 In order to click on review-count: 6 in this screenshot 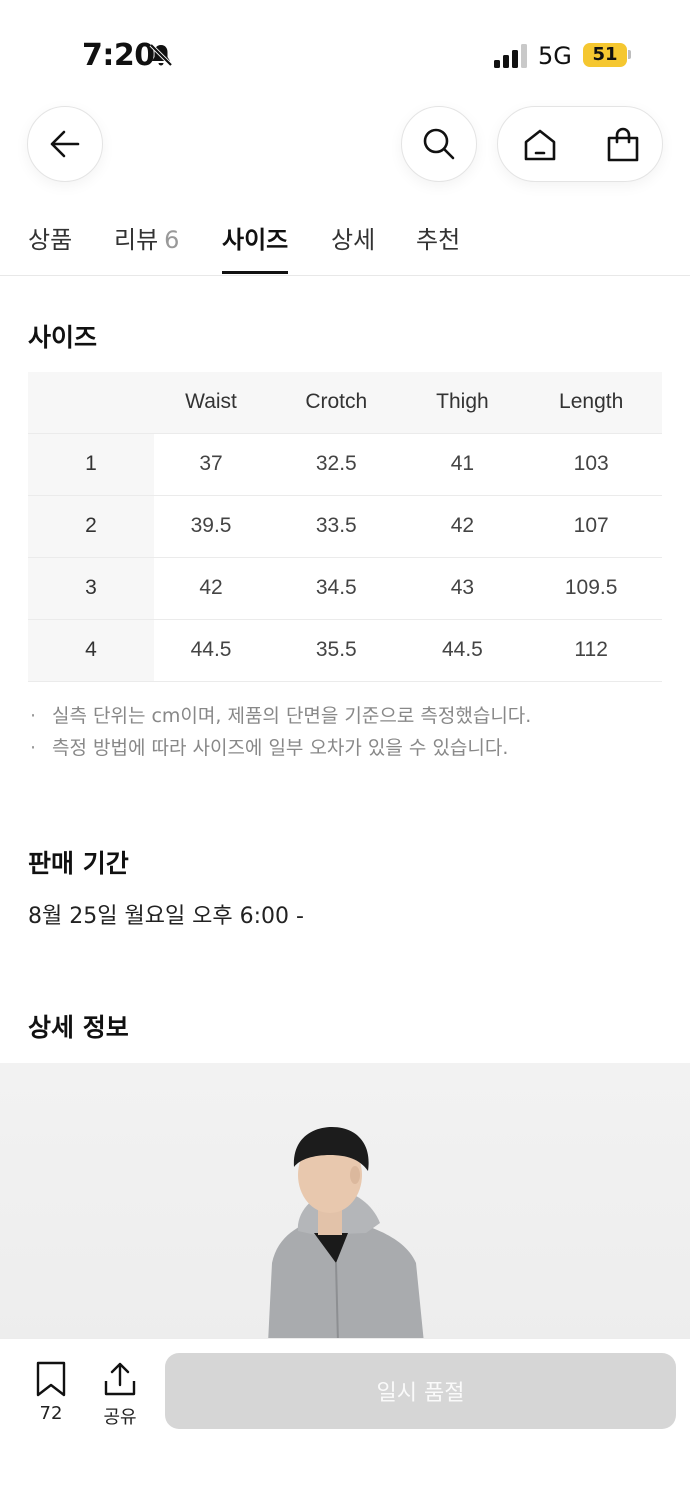, I will do `click(172, 240)`.